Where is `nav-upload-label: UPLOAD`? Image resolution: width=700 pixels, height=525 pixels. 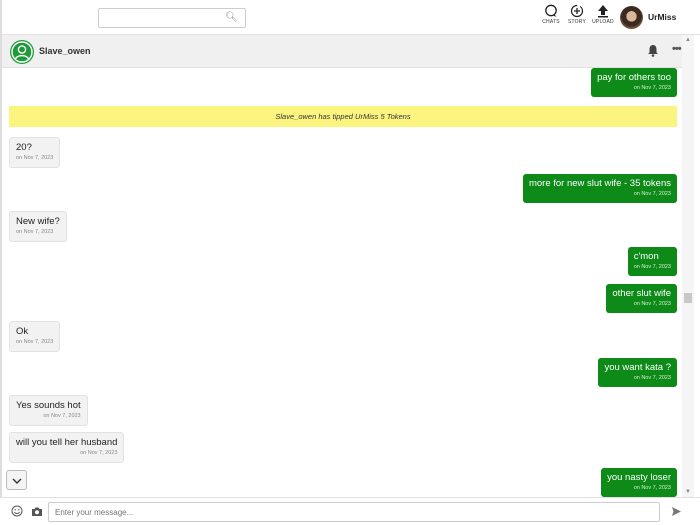 nav-upload-label: UPLOAD is located at coordinates (603, 22).